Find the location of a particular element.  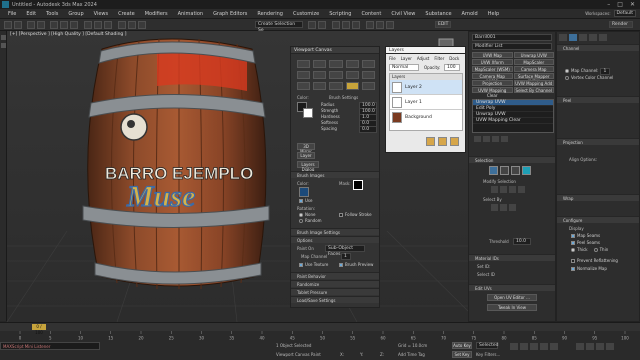

mirror-button: 3D Mirror is located at coordinates (306, 148).